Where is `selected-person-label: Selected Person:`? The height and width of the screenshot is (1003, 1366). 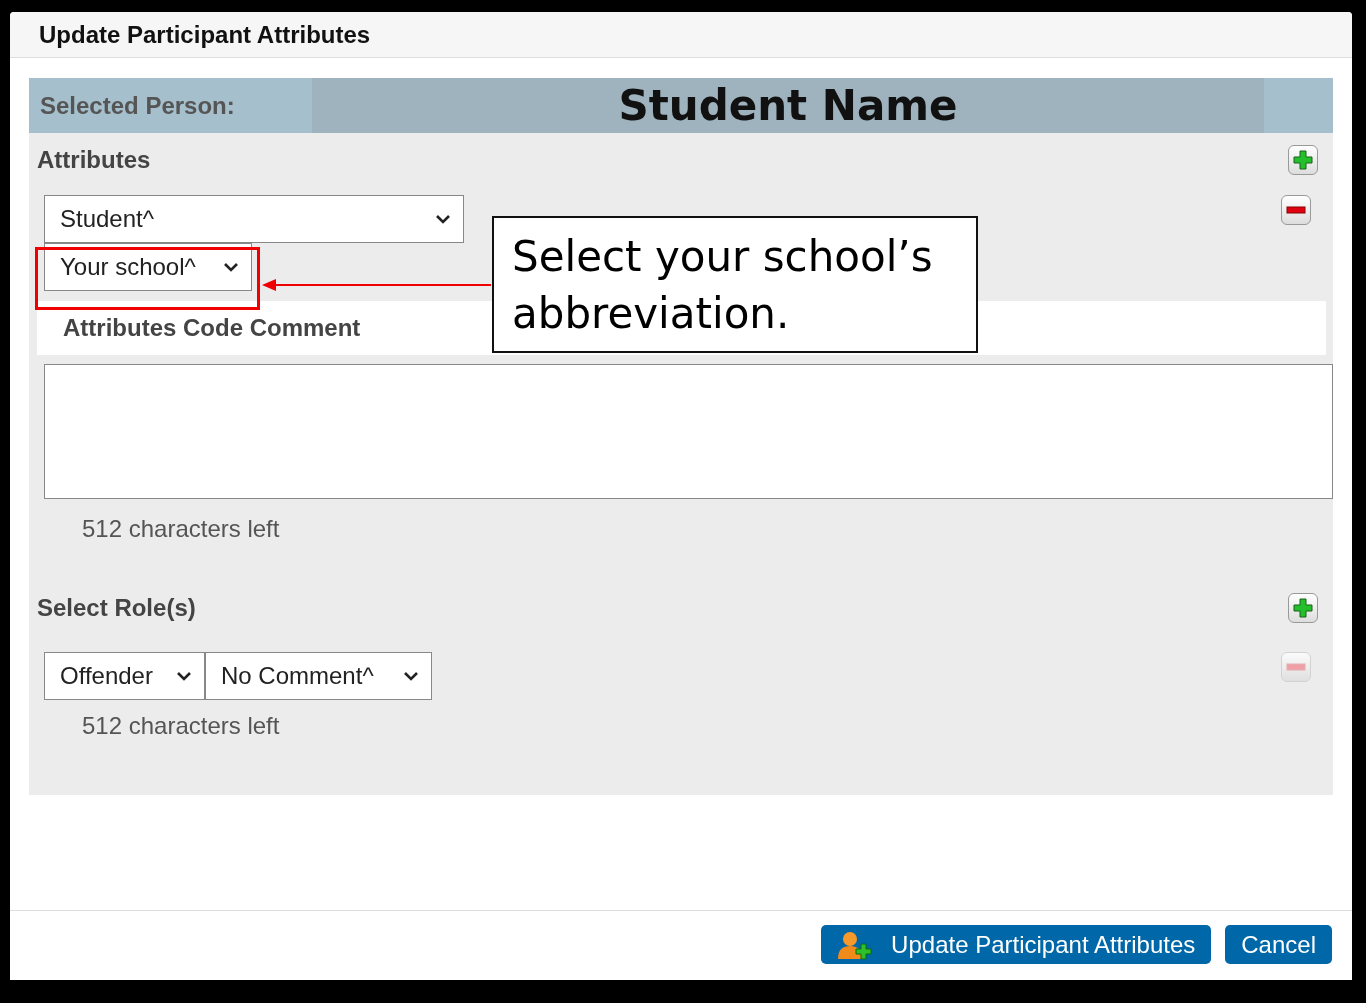
selected-person-label: Selected Person: is located at coordinates (137, 105).